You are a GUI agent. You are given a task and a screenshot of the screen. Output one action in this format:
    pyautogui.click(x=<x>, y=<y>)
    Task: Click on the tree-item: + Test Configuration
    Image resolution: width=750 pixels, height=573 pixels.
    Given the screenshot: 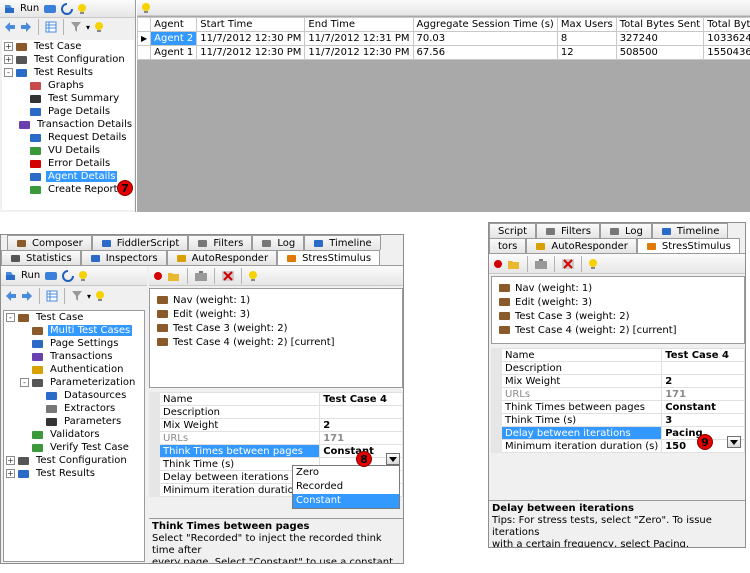 What is the action you would take?
    pyautogui.click(x=74, y=460)
    